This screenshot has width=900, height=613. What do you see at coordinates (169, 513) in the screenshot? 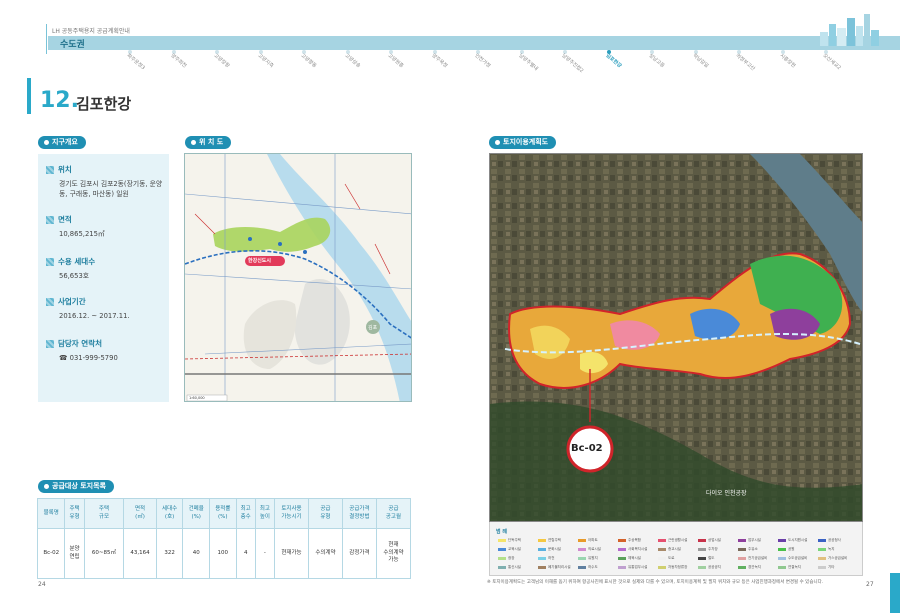
I see `table-header-cell: 세대수 (호)` at bounding box center [169, 513].